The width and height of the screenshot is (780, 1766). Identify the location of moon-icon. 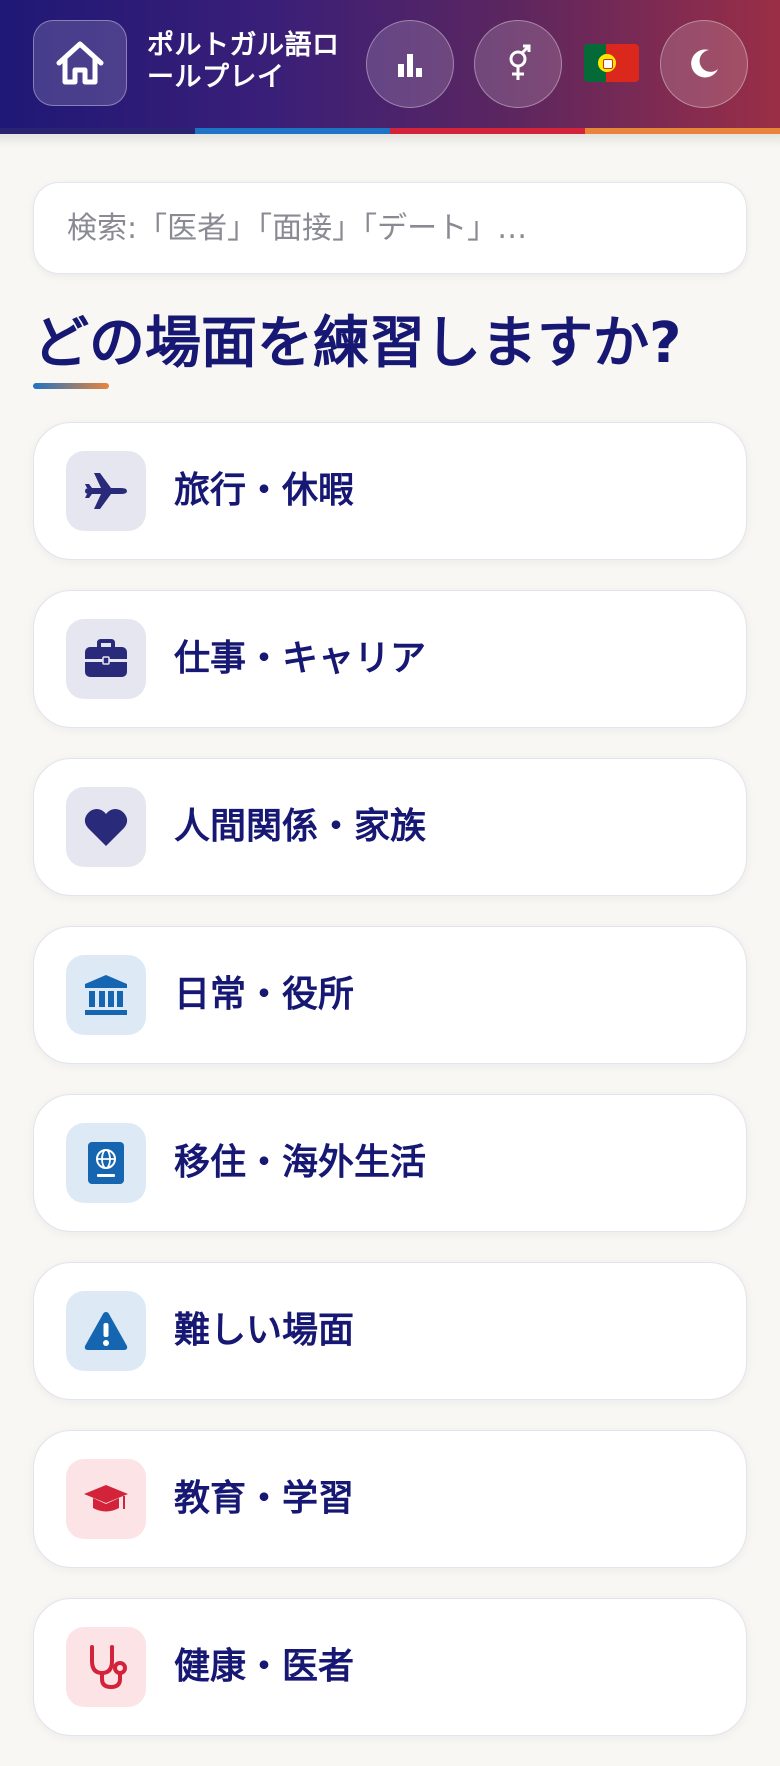
(704, 63).